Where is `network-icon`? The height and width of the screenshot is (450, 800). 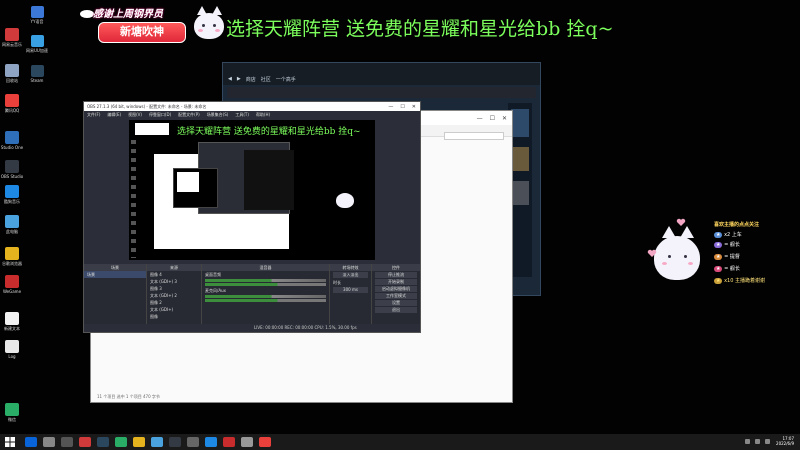 network-icon is located at coordinates (747, 441).